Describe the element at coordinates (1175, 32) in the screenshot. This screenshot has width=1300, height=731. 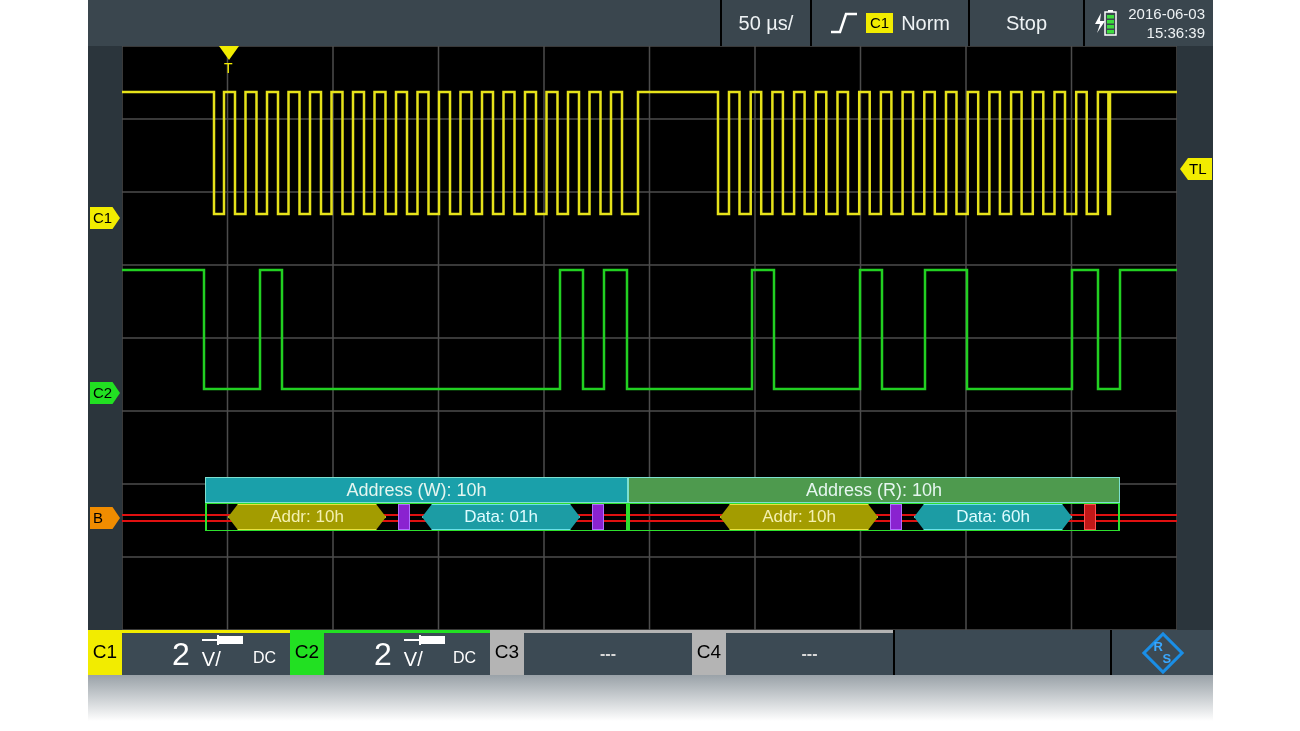
I see `time: 15:36:39` at that location.